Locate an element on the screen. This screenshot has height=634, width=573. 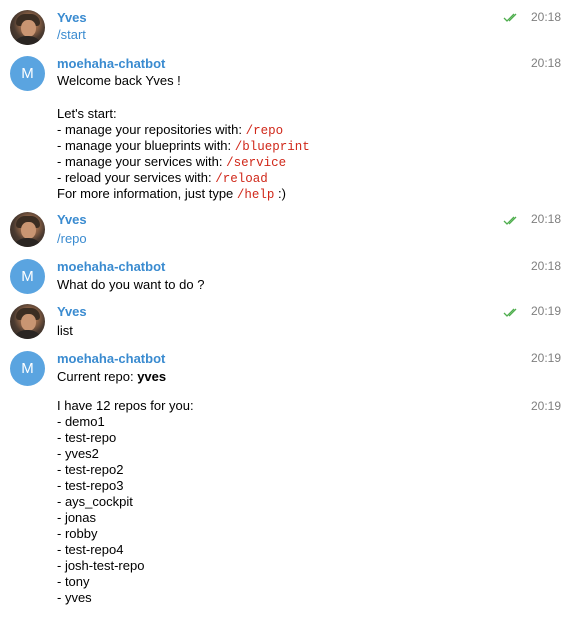
command-link: /start is located at coordinates (71, 34).